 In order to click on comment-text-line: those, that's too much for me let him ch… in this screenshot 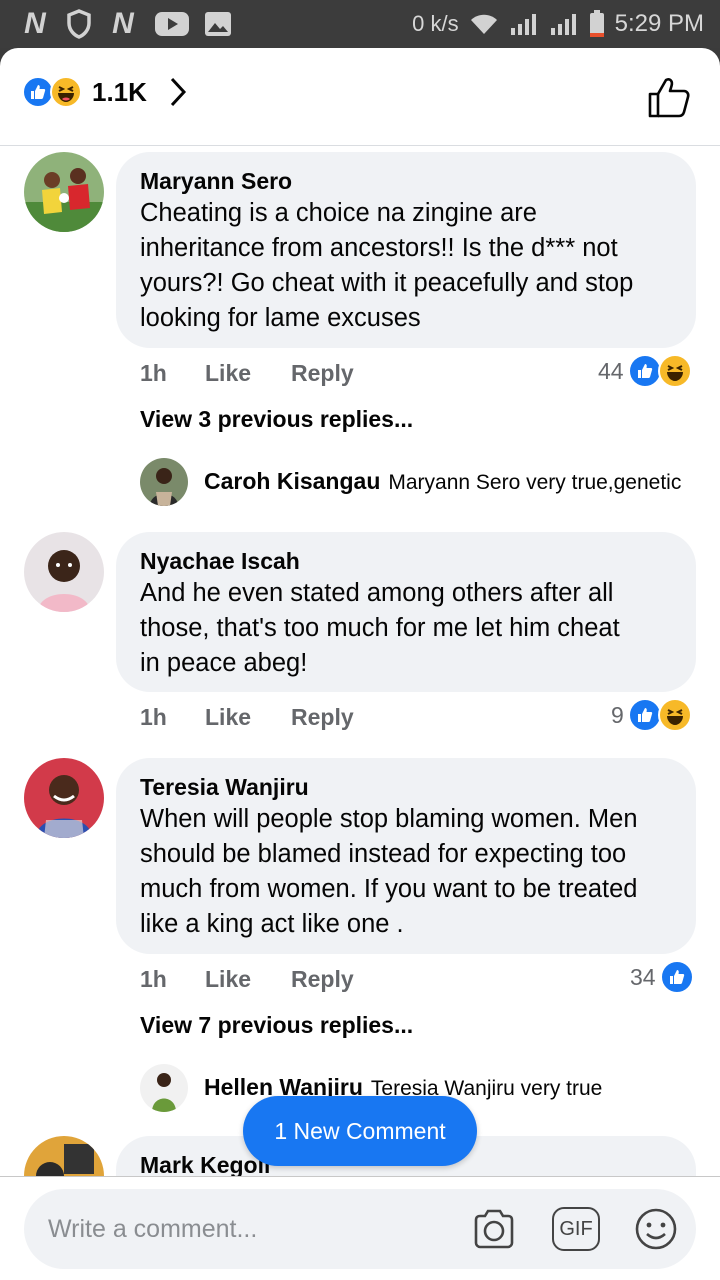, I will do `click(380, 628)`.